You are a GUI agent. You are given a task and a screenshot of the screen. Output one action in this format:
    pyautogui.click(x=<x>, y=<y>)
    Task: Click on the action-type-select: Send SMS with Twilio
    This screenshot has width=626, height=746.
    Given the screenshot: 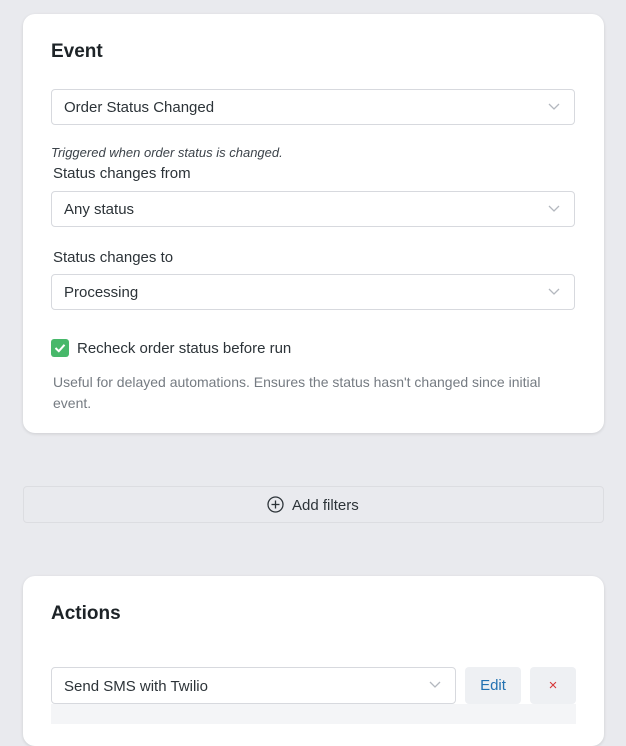 What is the action you would take?
    pyautogui.click(x=253, y=685)
    